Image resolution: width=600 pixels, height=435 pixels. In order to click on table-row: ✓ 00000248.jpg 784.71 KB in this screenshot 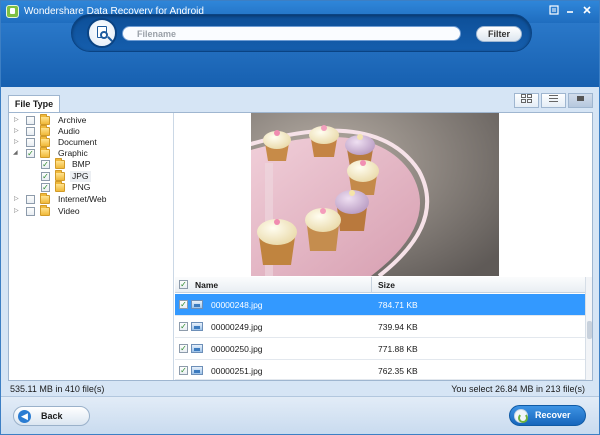, I will do `click(380, 305)`.